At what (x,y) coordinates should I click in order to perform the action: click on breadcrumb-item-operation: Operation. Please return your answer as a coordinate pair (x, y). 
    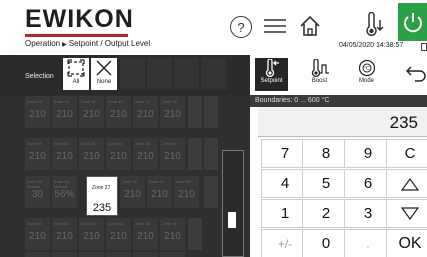
    Looking at the image, I should click on (42, 43).